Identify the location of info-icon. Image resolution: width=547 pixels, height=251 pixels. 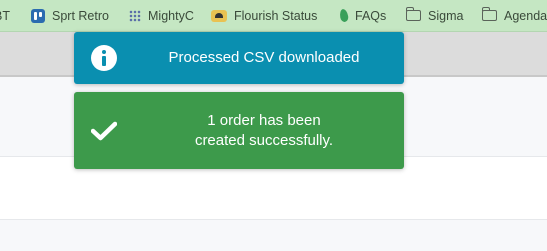
(104, 58).